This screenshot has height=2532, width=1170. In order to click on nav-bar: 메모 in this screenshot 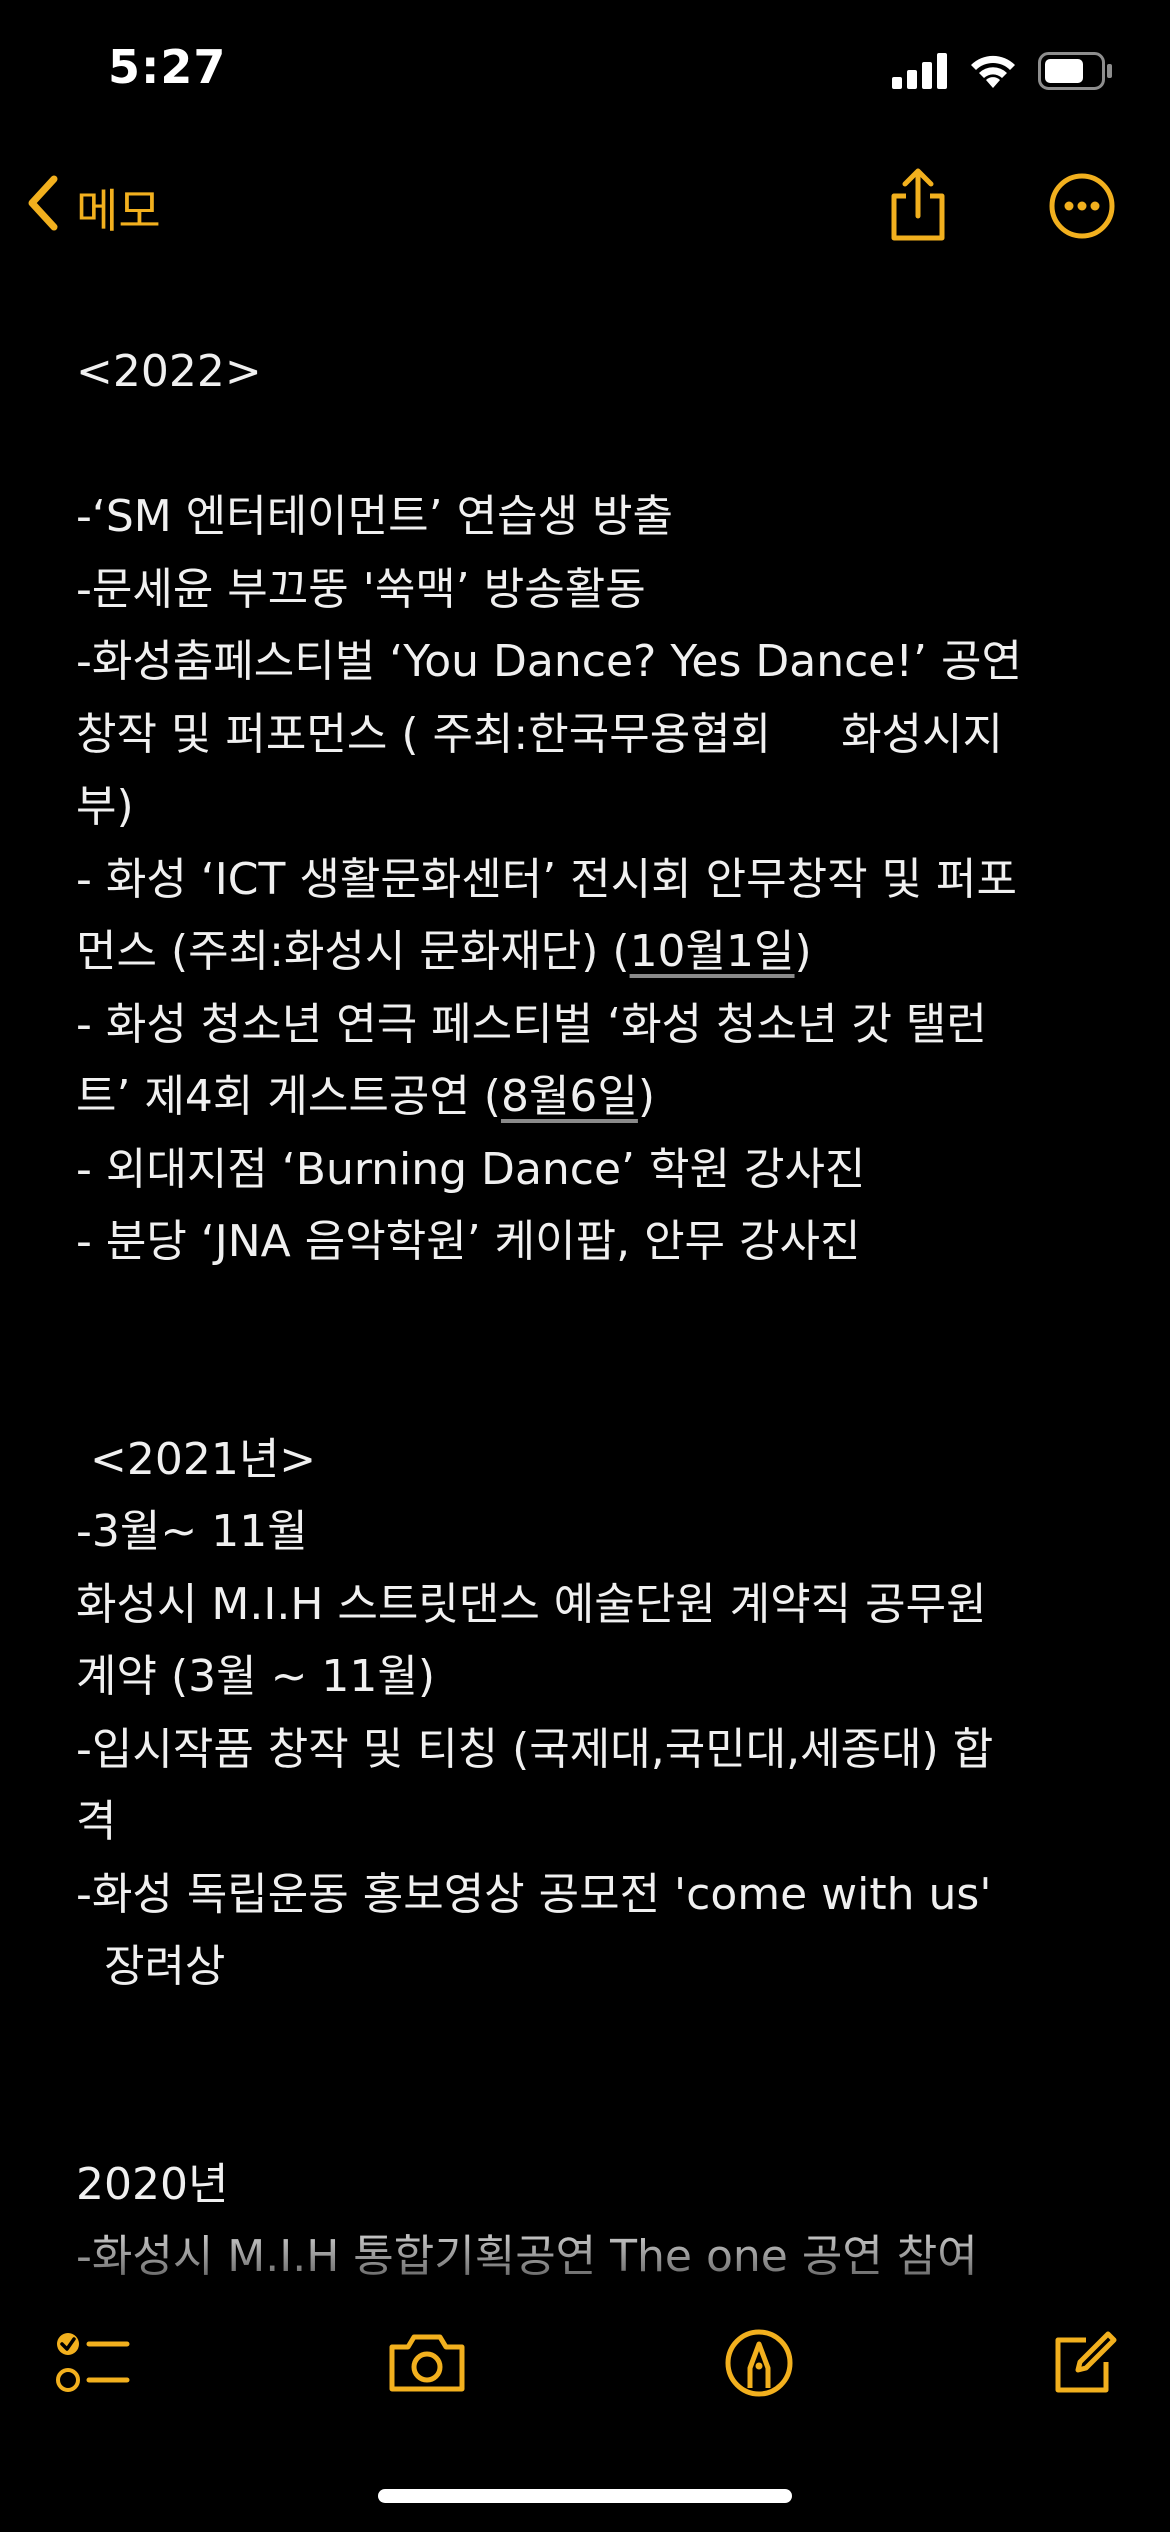, I will do `click(585, 207)`.